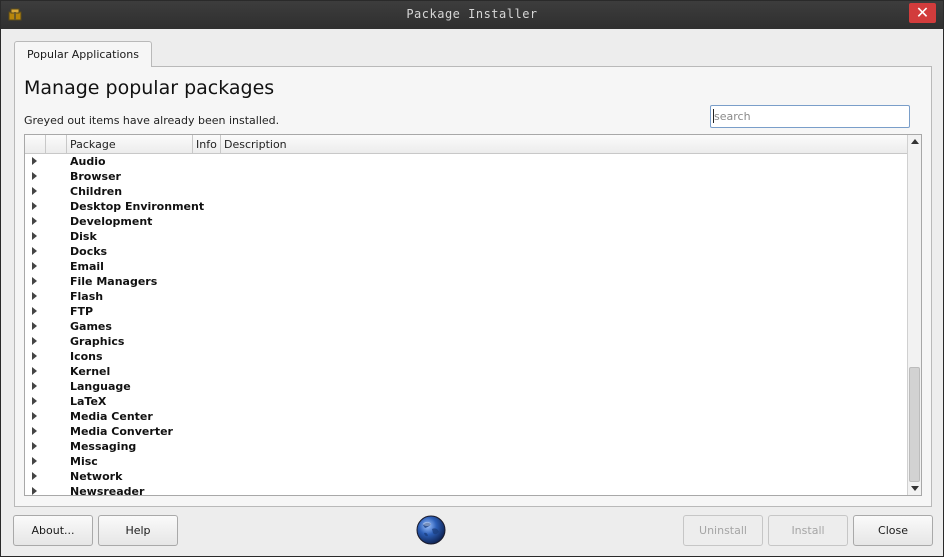 This screenshot has width=944, height=557. What do you see at coordinates (466, 446) in the screenshot?
I see `tree-row: Messaging` at bounding box center [466, 446].